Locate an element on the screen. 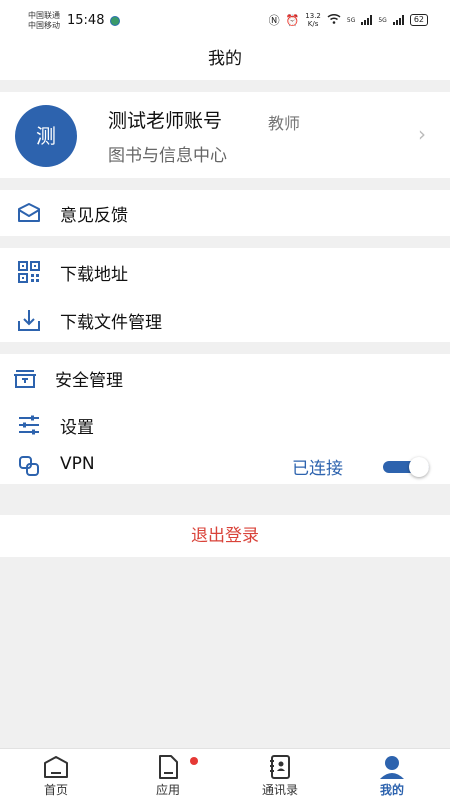 The image size is (450, 801). menu-label-security: 安全管理 is located at coordinates (89, 381).